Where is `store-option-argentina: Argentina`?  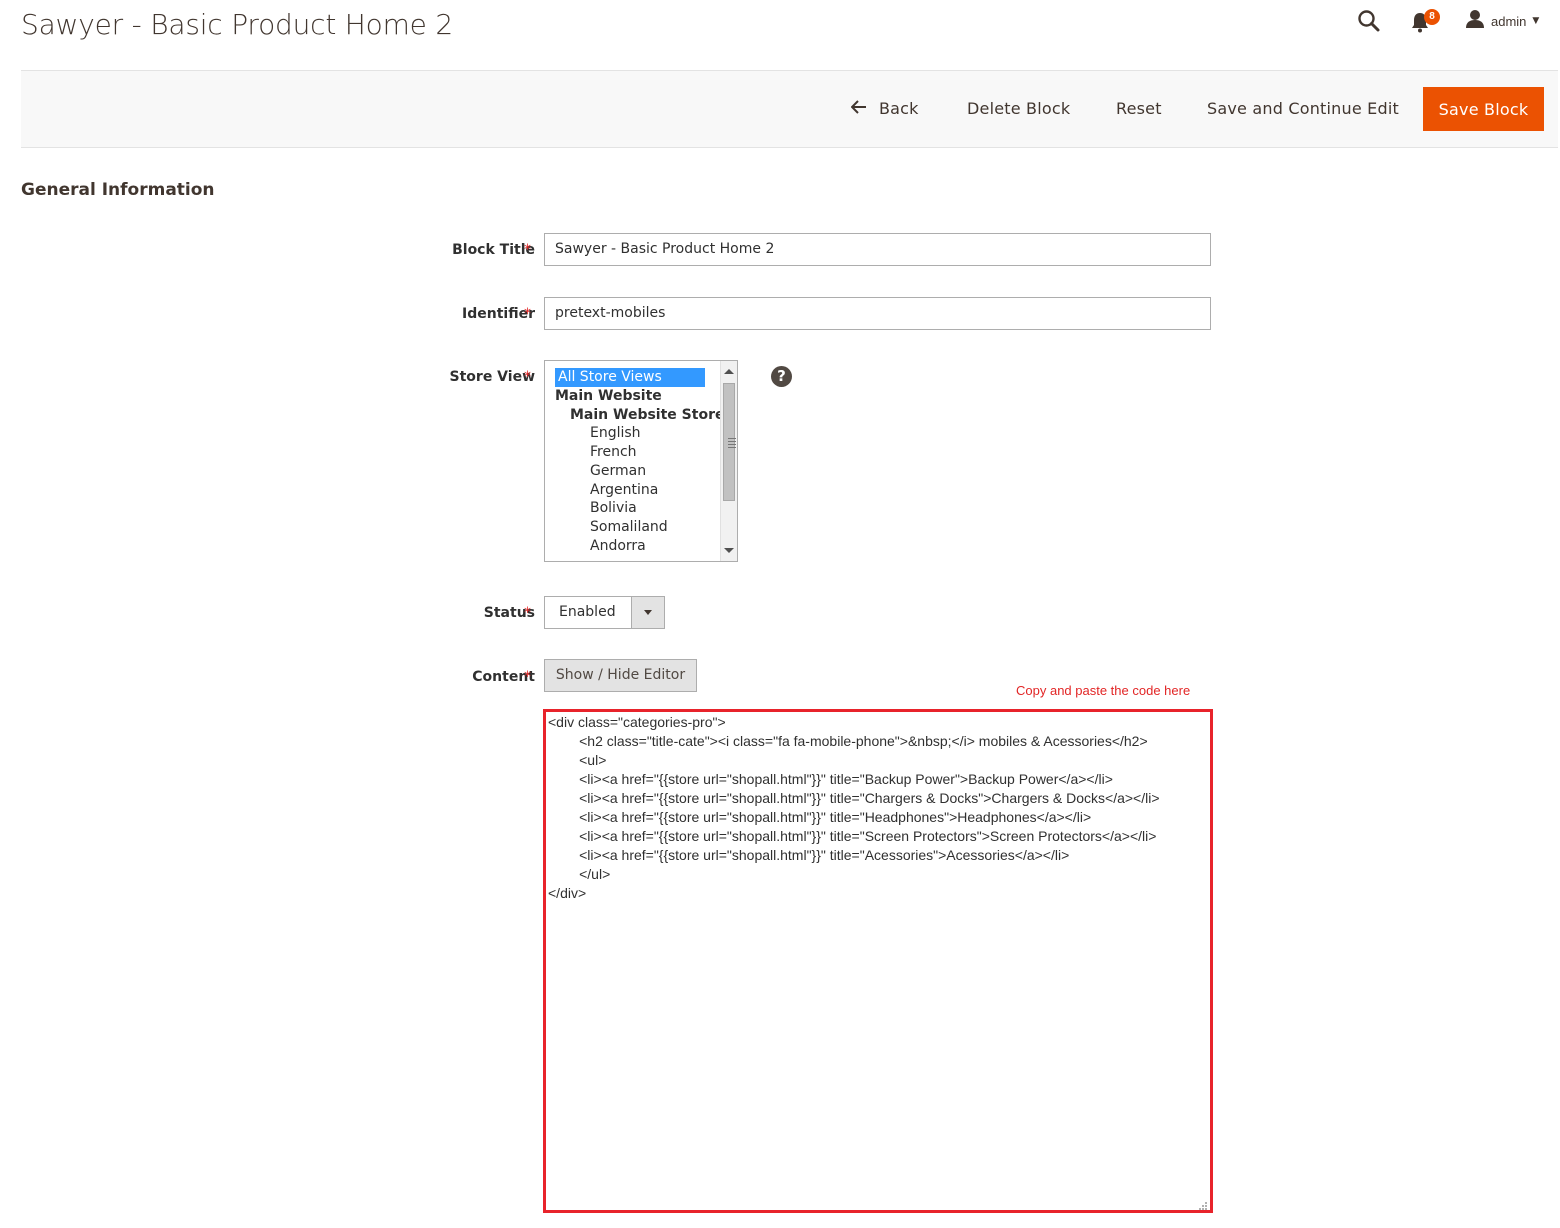 store-option-argentina: Argentina is located at coordinates (624, 490).